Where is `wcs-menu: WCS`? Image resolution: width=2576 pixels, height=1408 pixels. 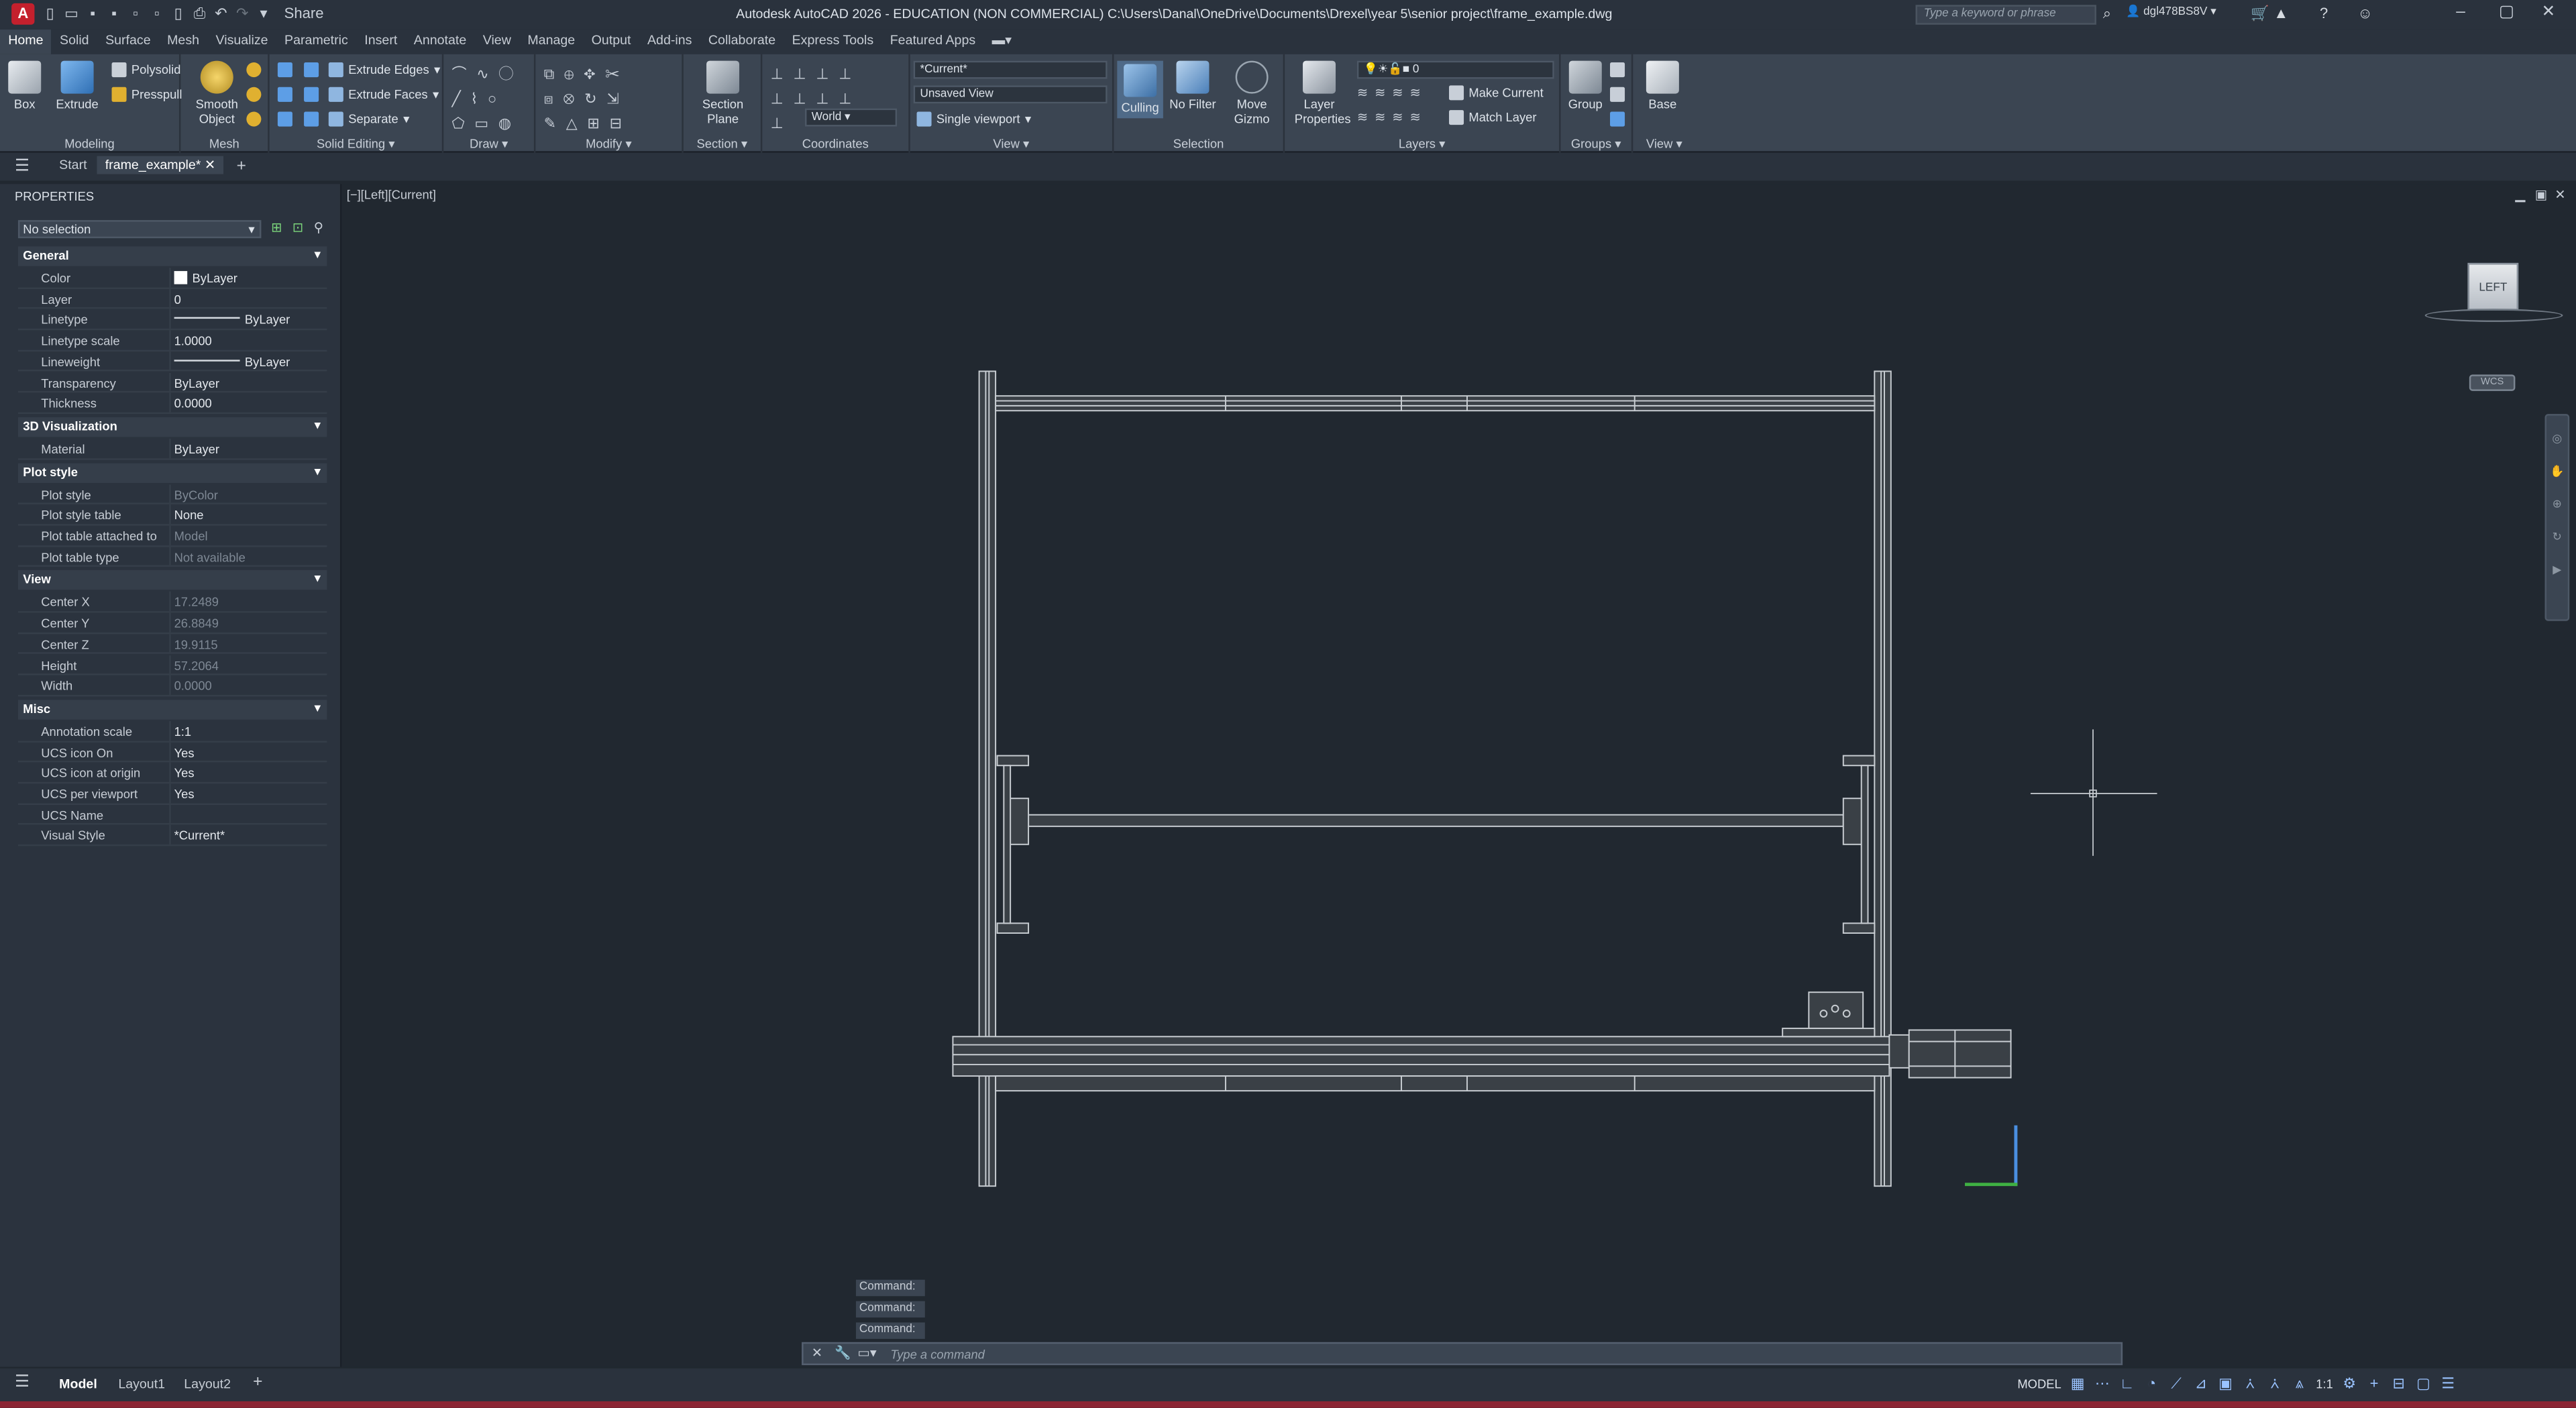
wcs-menu: WCS is located at coordinates (2492, 382).